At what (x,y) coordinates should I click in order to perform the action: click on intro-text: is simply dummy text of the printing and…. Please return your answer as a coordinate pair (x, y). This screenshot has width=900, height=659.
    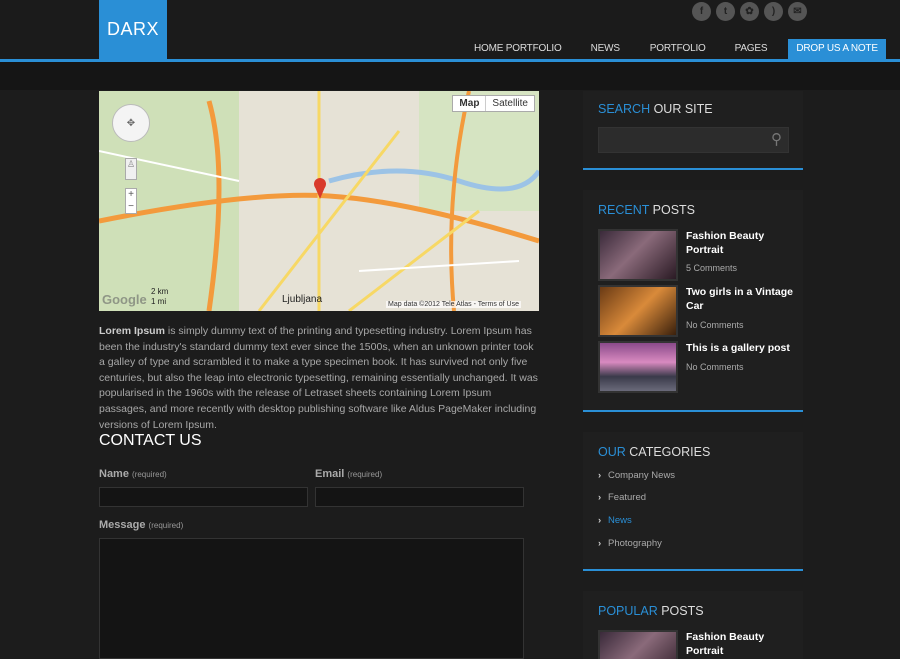
    Looking at the image, I should click on (318, 378).